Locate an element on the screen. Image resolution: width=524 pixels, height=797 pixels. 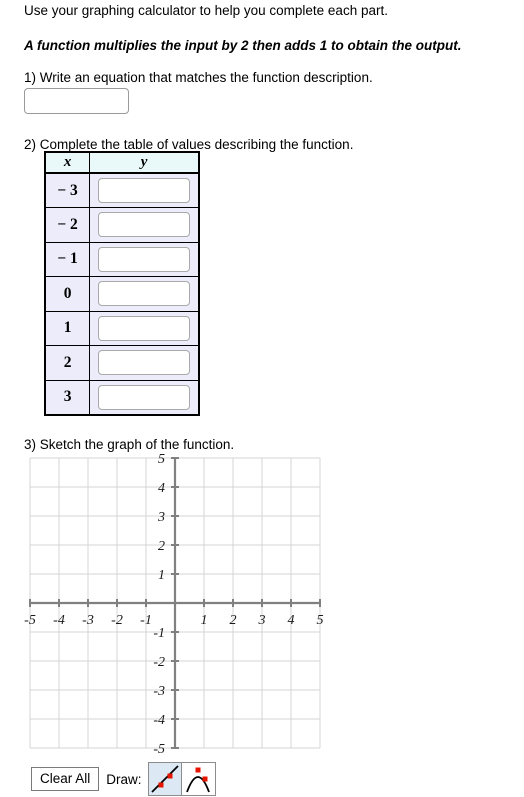
y-axis-tick-label: -3 is located at coordinates (159, 691).